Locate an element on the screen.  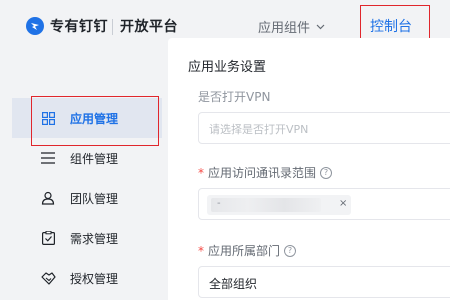
scope-tag-text: - is located at coordinates (219, 203).